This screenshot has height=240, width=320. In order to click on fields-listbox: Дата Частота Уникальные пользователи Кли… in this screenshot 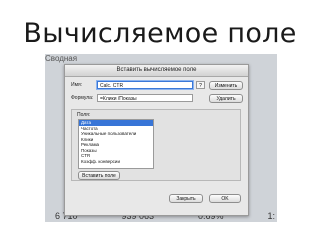, I will do `click(116, 144)`.